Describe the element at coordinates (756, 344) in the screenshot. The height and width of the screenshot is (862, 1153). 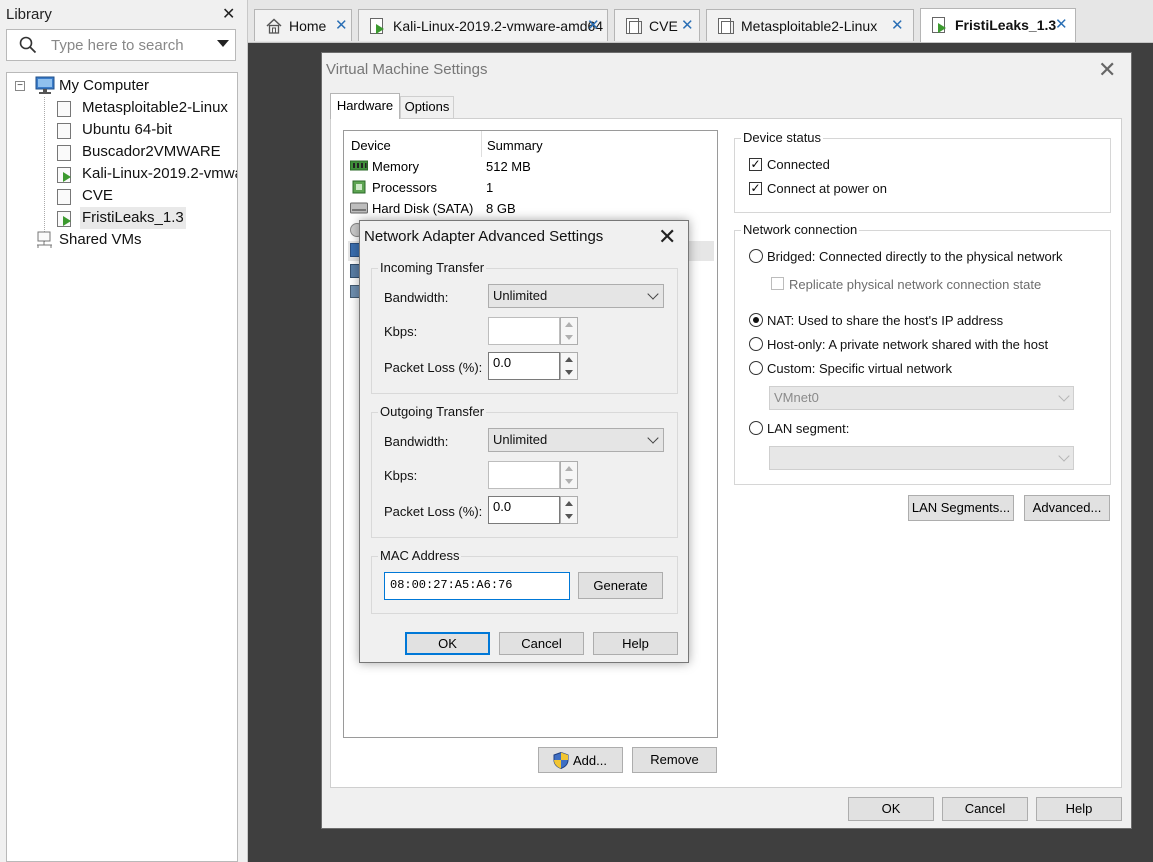
I see `host-only-radio` at that location.